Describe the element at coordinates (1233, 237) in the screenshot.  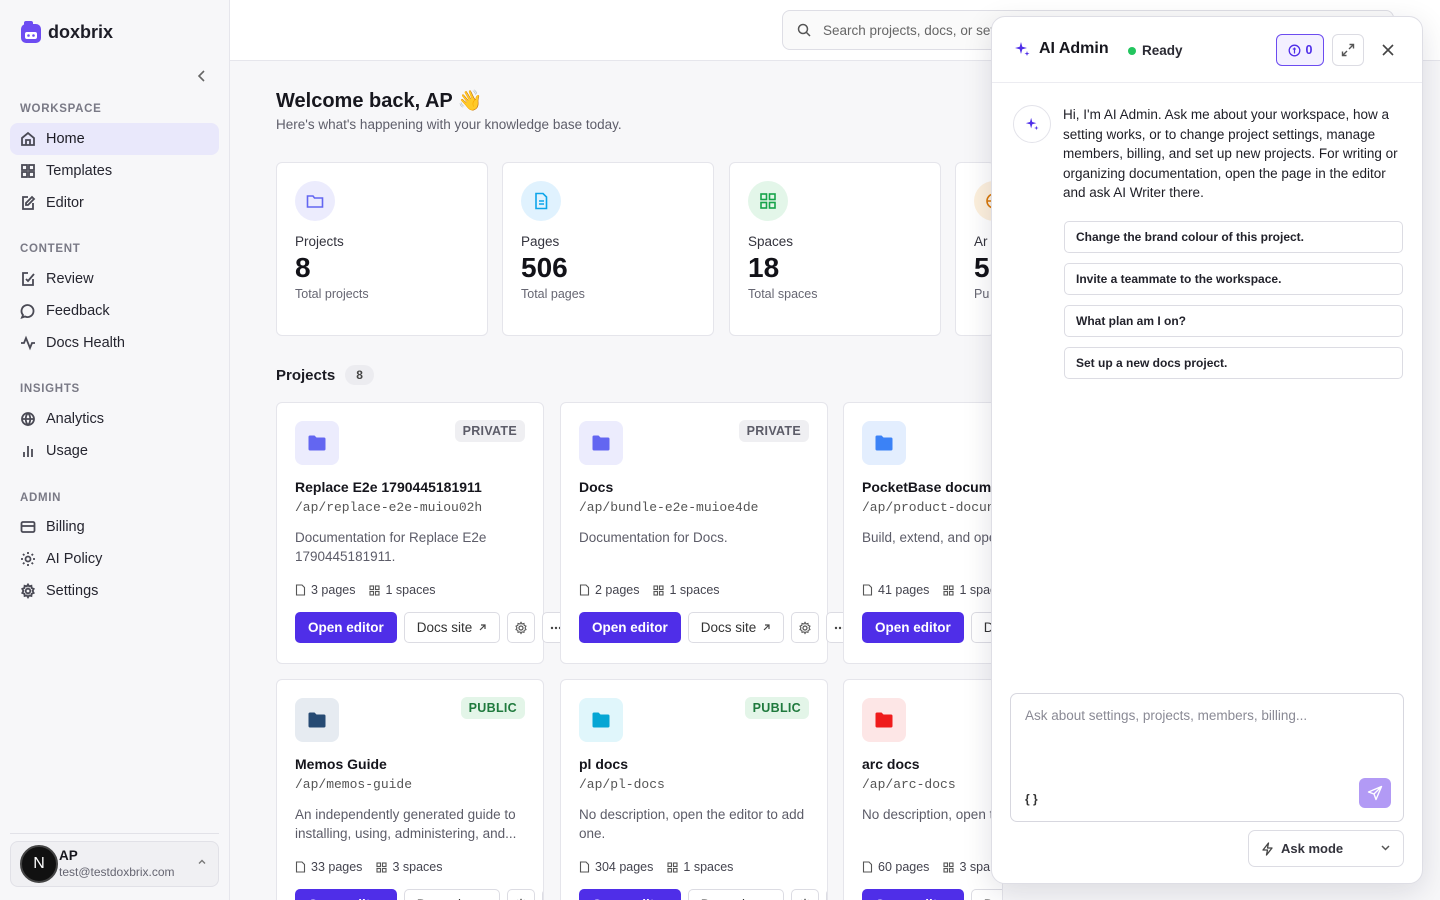
I see `suggestion-chip: Change the brand colour of this project.` at that location.